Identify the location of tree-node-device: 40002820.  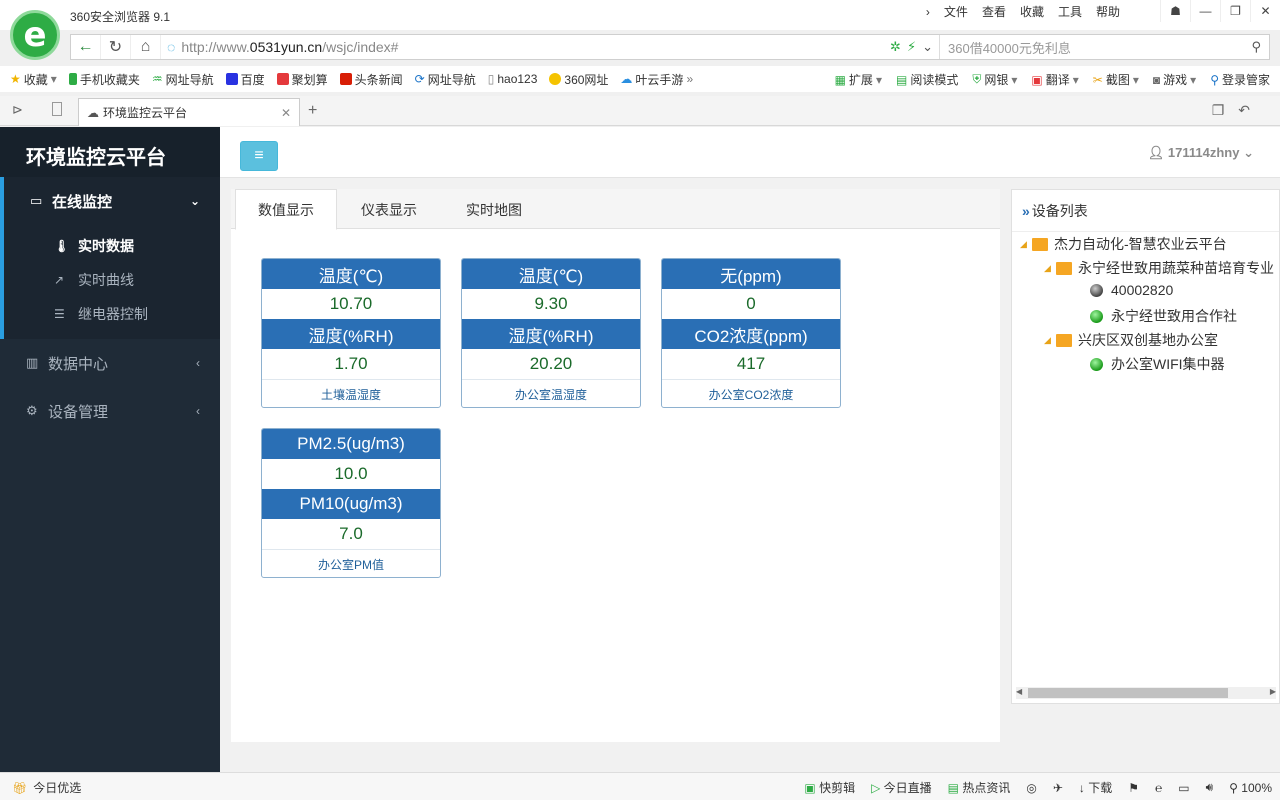
(1131, 290).